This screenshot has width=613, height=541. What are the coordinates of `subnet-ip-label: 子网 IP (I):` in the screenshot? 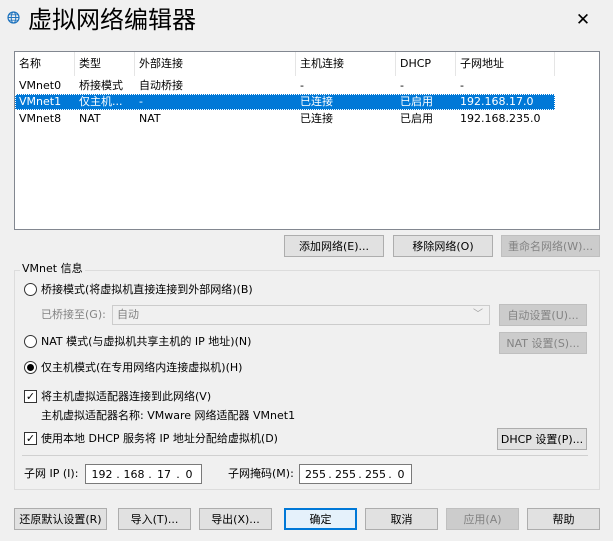 It's located at (51, 473).